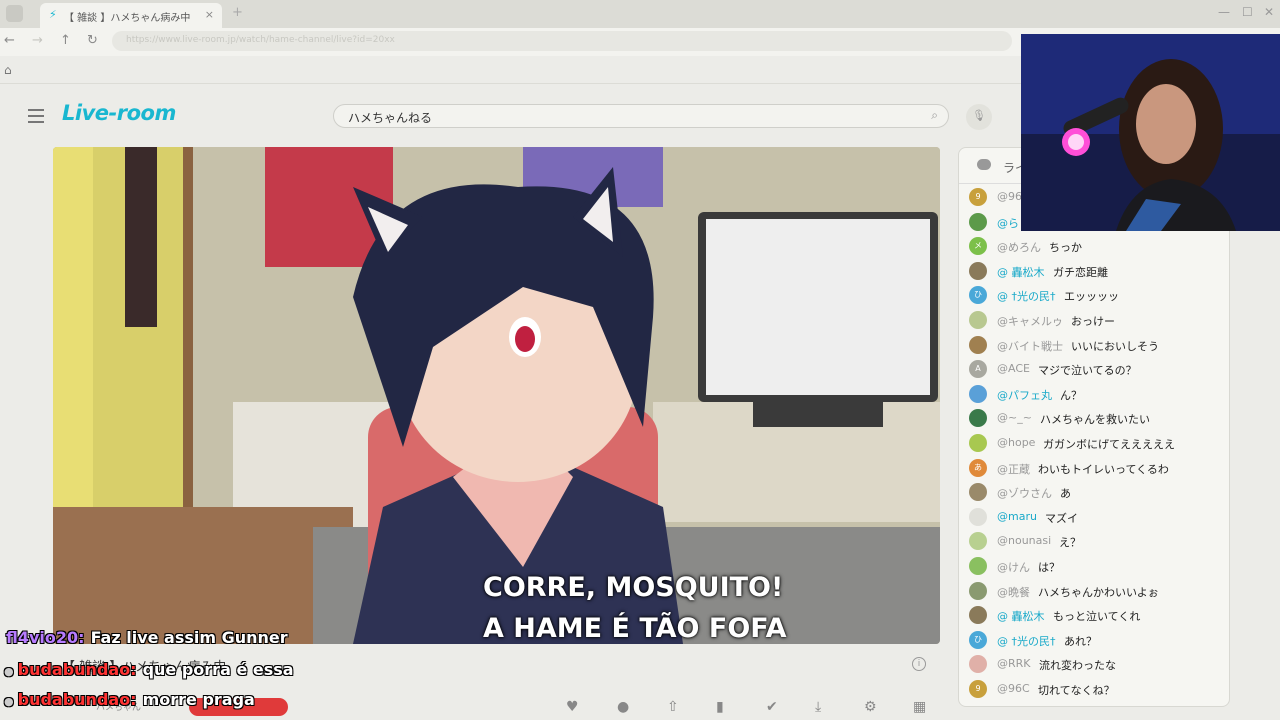 This screenshot has width=1280, height=720. I want to click on minimize-icon: —, so click(1224, 12).